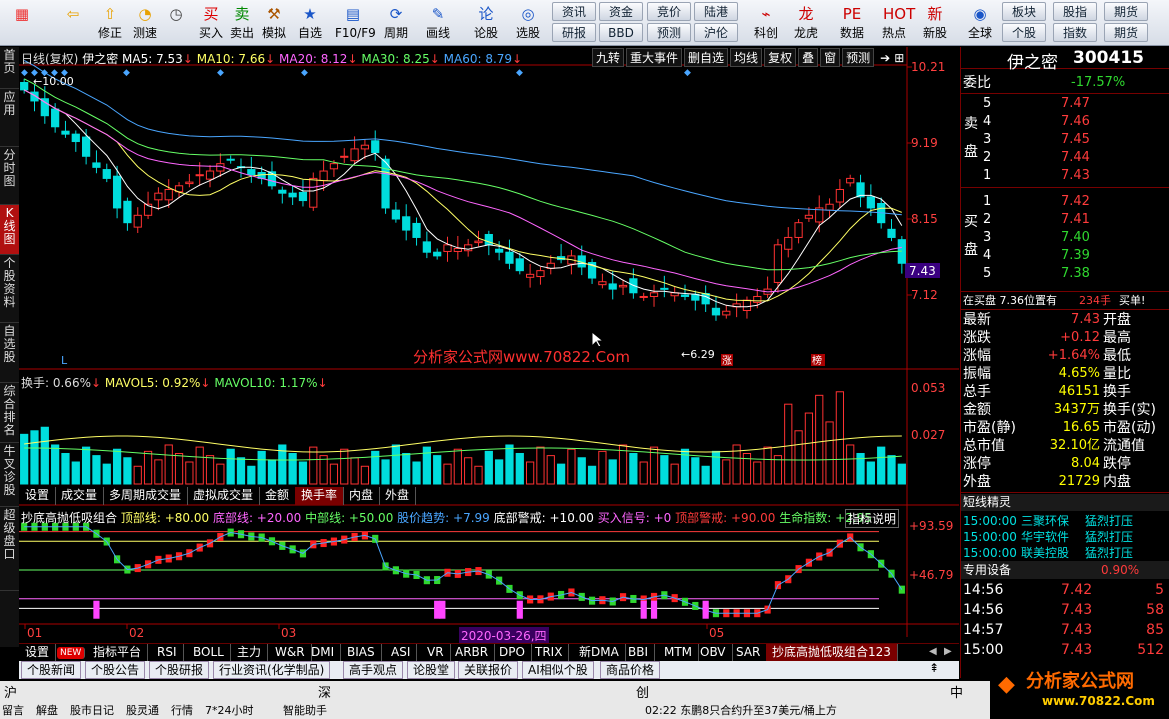 This screenshot has width=1169, height=719. Describe the element at coordinates (396, 23) in the screenshot. I see `toolbar-button-10: ⟳ 周期` at that location.